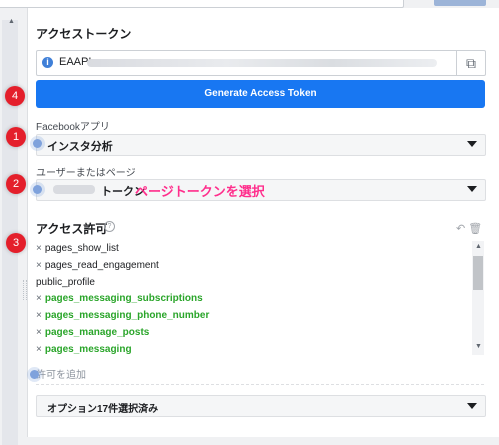  Describe the element at coordinates (252, 316) in the screenshot. I see `permission-item: × pages_messaging_phone_number` at that location.